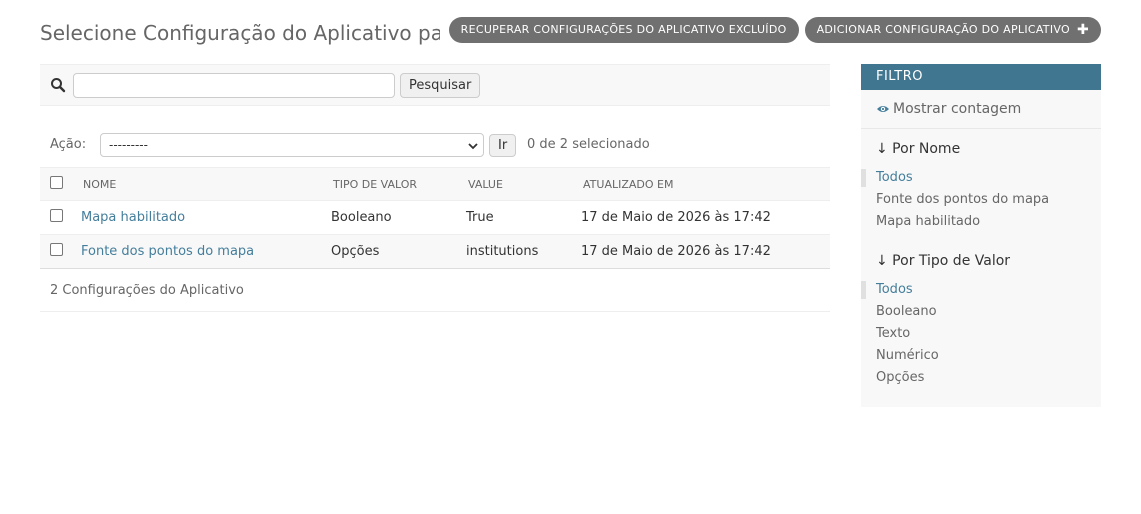 This screenshot has height=514, width=1141. Describe the element at coordinates (981, 378) in the screenshot. I see `filter-item: Opções` at that location.